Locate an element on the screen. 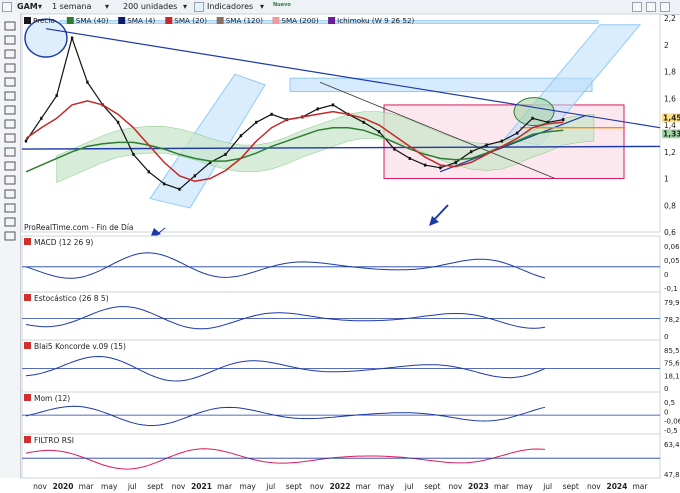  y-tick-label: 1,2 is located at coordinates (670, 152).